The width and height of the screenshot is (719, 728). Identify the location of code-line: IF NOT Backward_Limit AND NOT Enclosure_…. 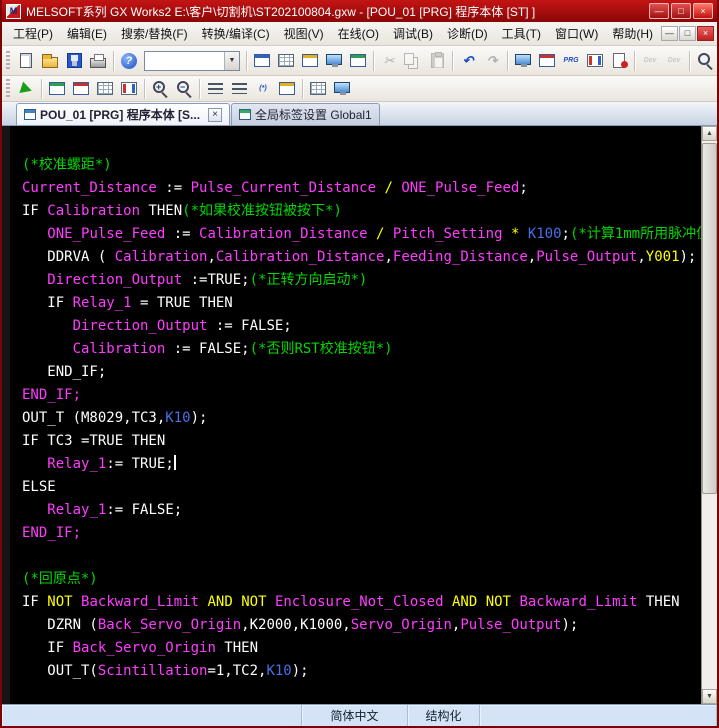
(361, 602).